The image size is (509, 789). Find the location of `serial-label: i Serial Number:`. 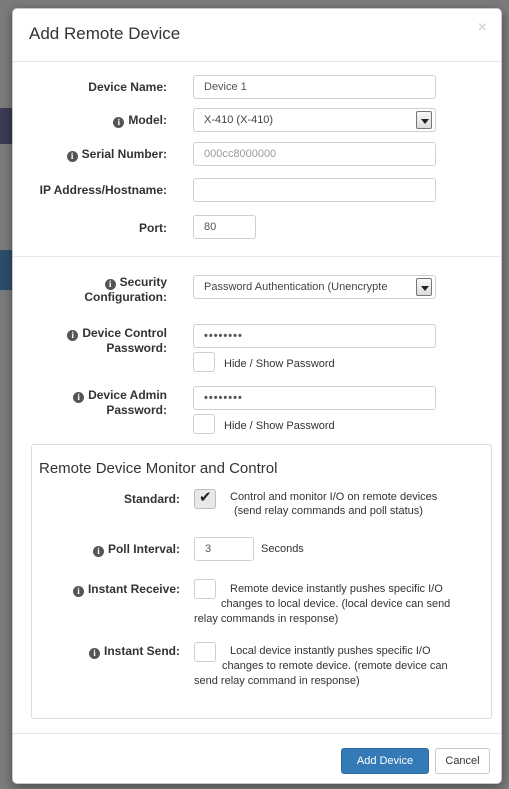

serial-label: i Serial Number: is located at coordinates (90, 154).